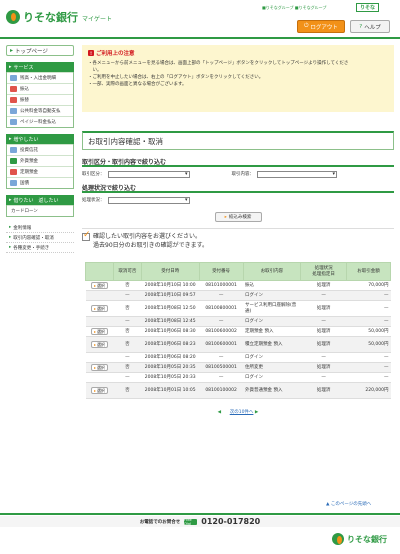  Describe the element at coordinates (272, 308) in the screenshot. I see `content-cell: サービス利用口座解除(普通)` at that location.